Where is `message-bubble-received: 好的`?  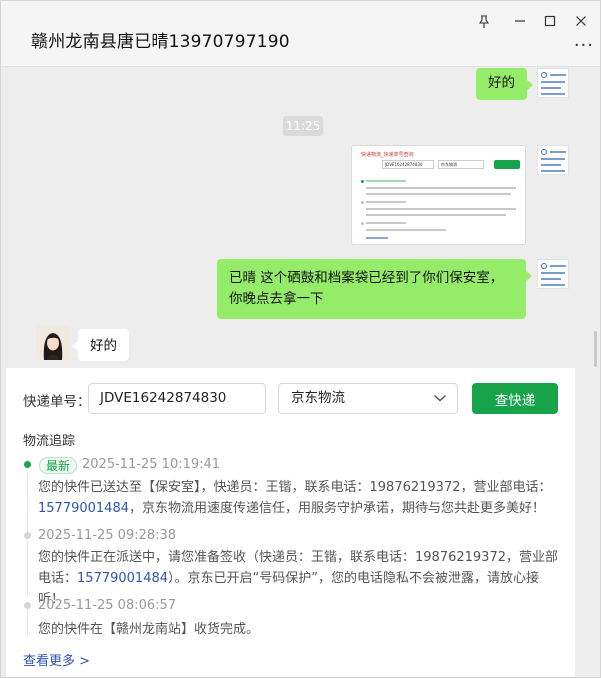 message-bubble-received: 好的 is located at coordinates (100, 345).